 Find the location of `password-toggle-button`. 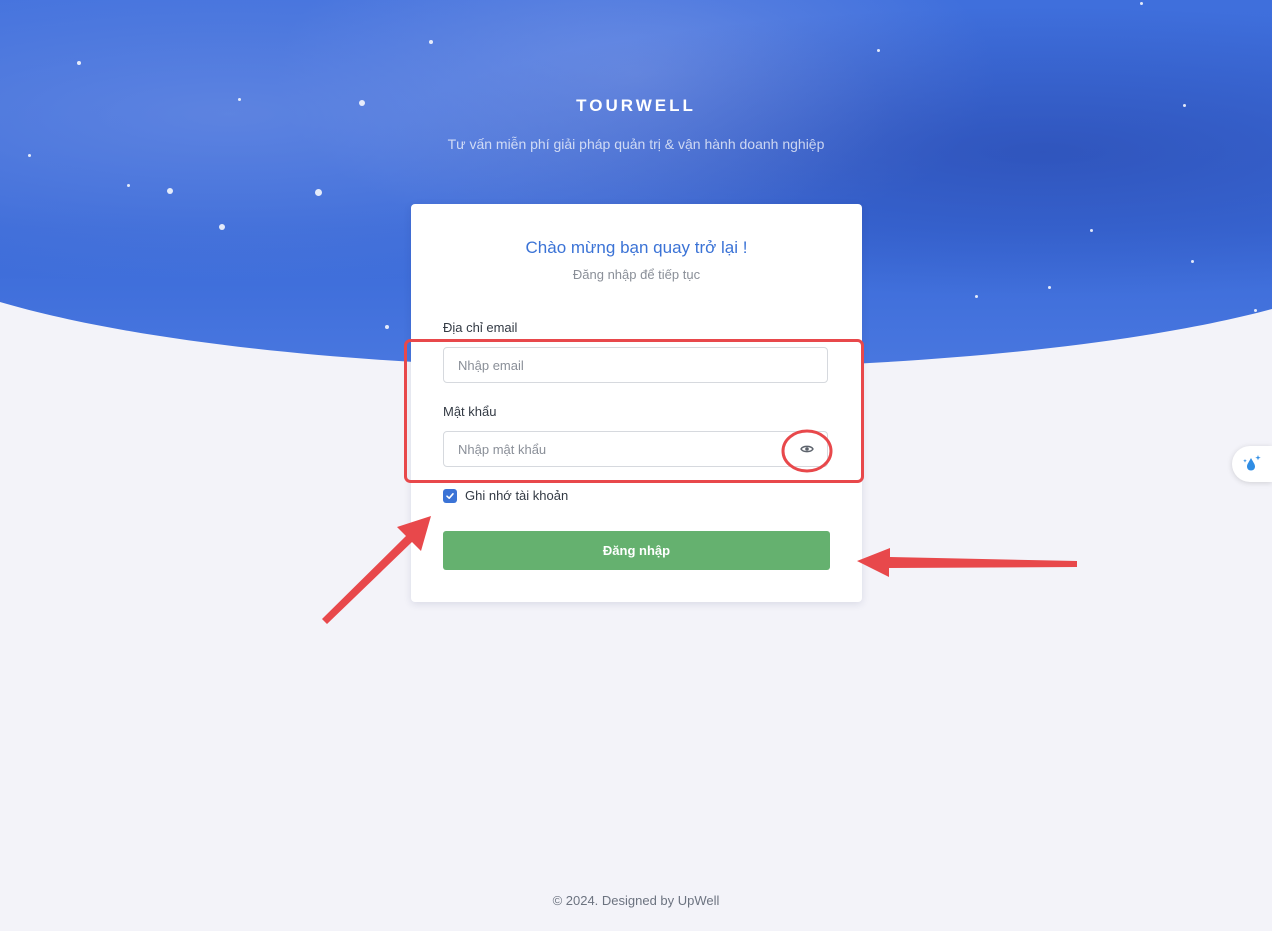

password-toggle-button is located at coordinates (807, 449).